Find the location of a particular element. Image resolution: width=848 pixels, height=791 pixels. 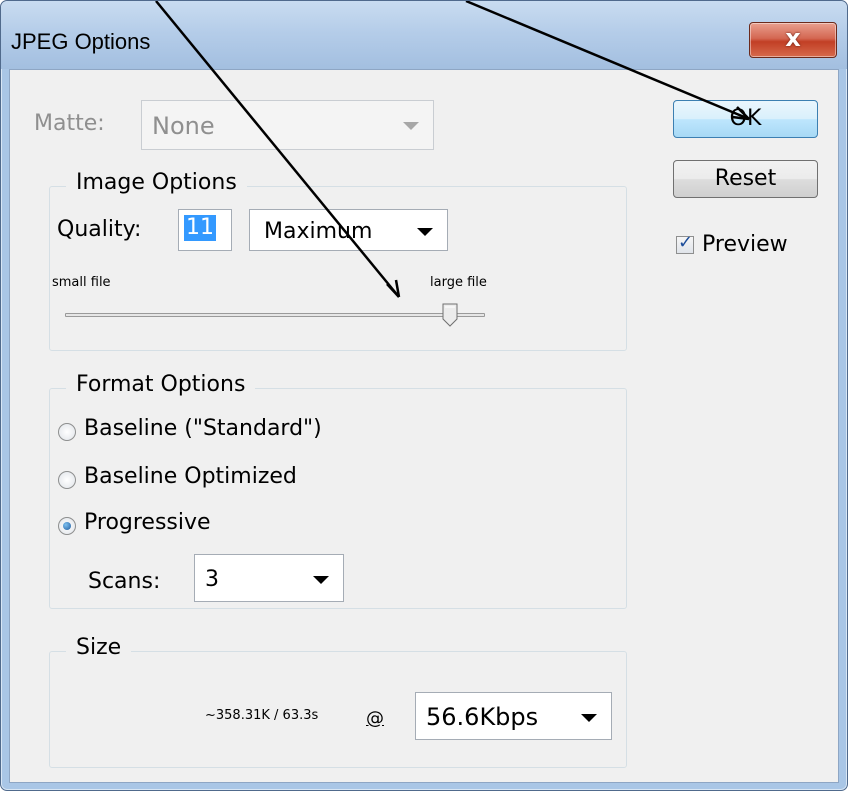

format-options-legend: Format Options is located at coordinates (161, 384).